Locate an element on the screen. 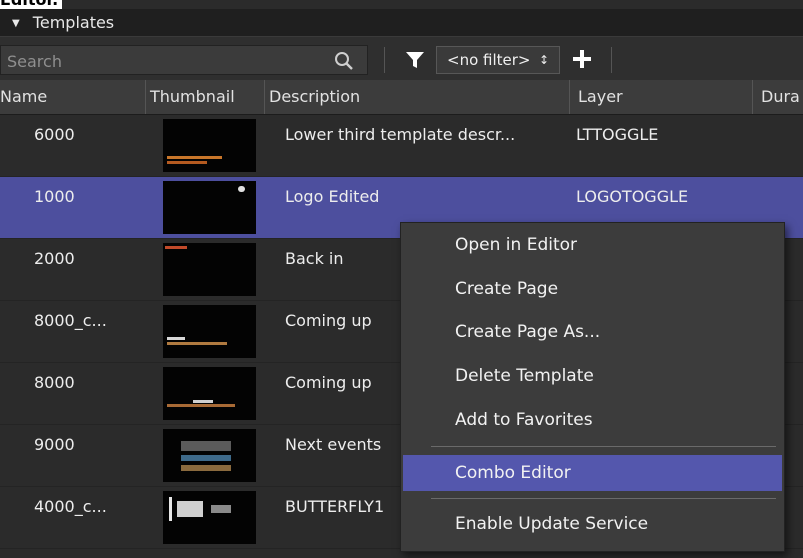 This screenshot has width=803, height=558. row-description: BUTTERFLY1 is located at coordinates (335, 506).